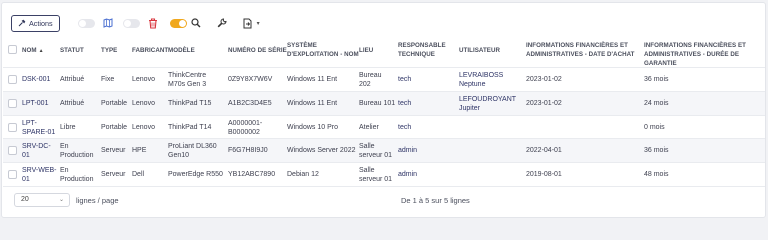 The height and width of the screenshot is (240, 768). Describe the element at coordinates (36, 79) in the screenshot. I see `cell-nom: DSK-001` at that location.